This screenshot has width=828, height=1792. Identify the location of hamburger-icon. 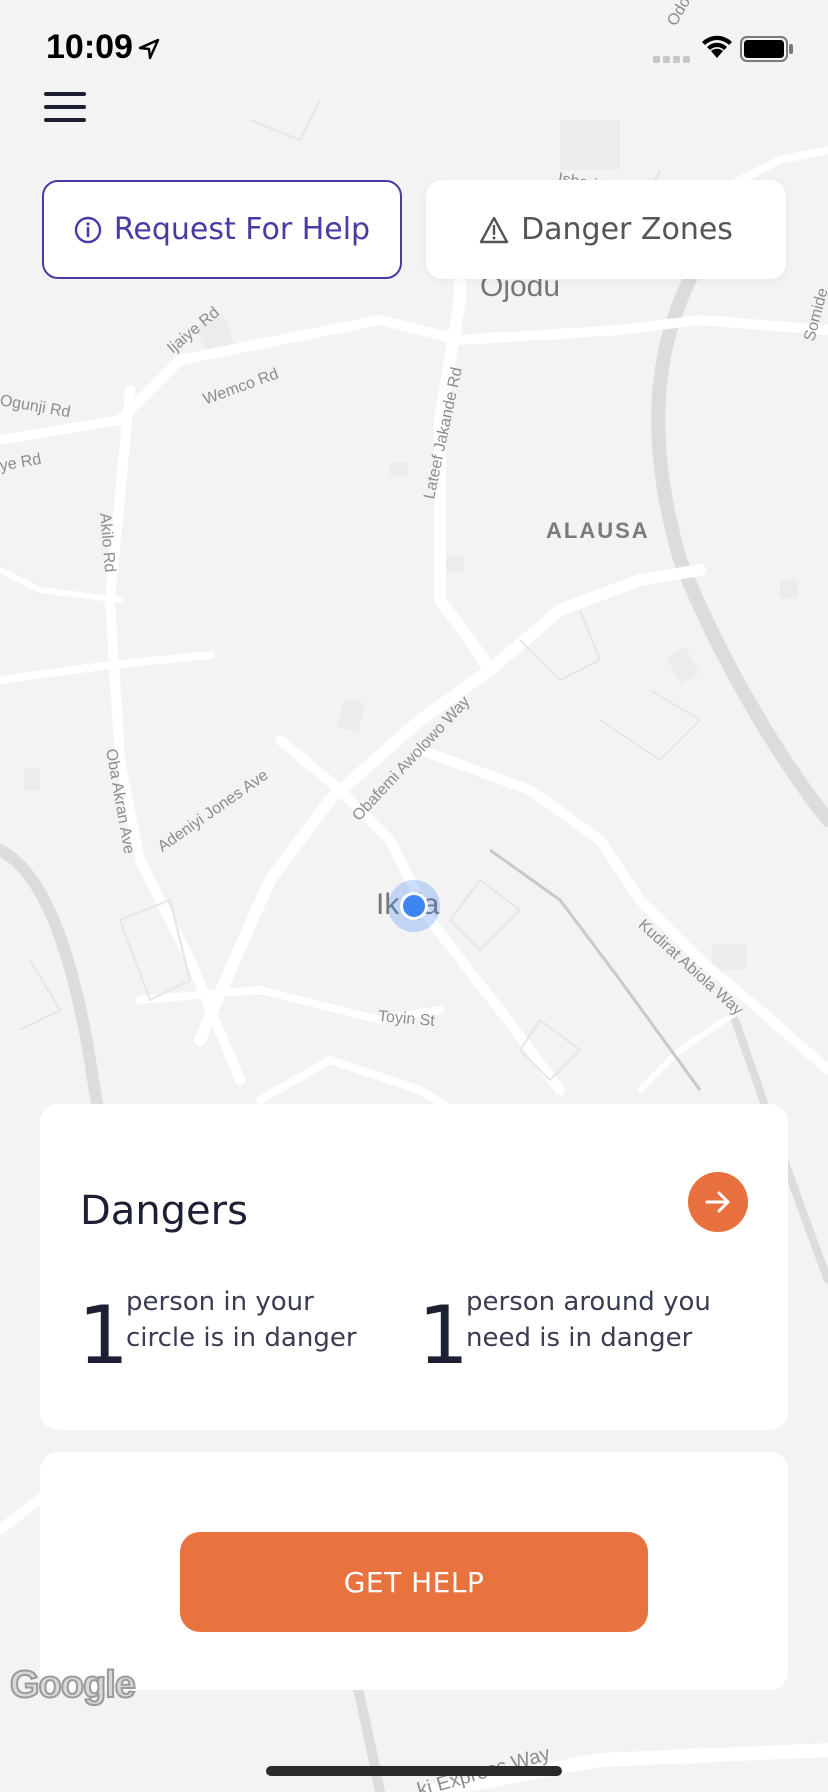
(65, 94).